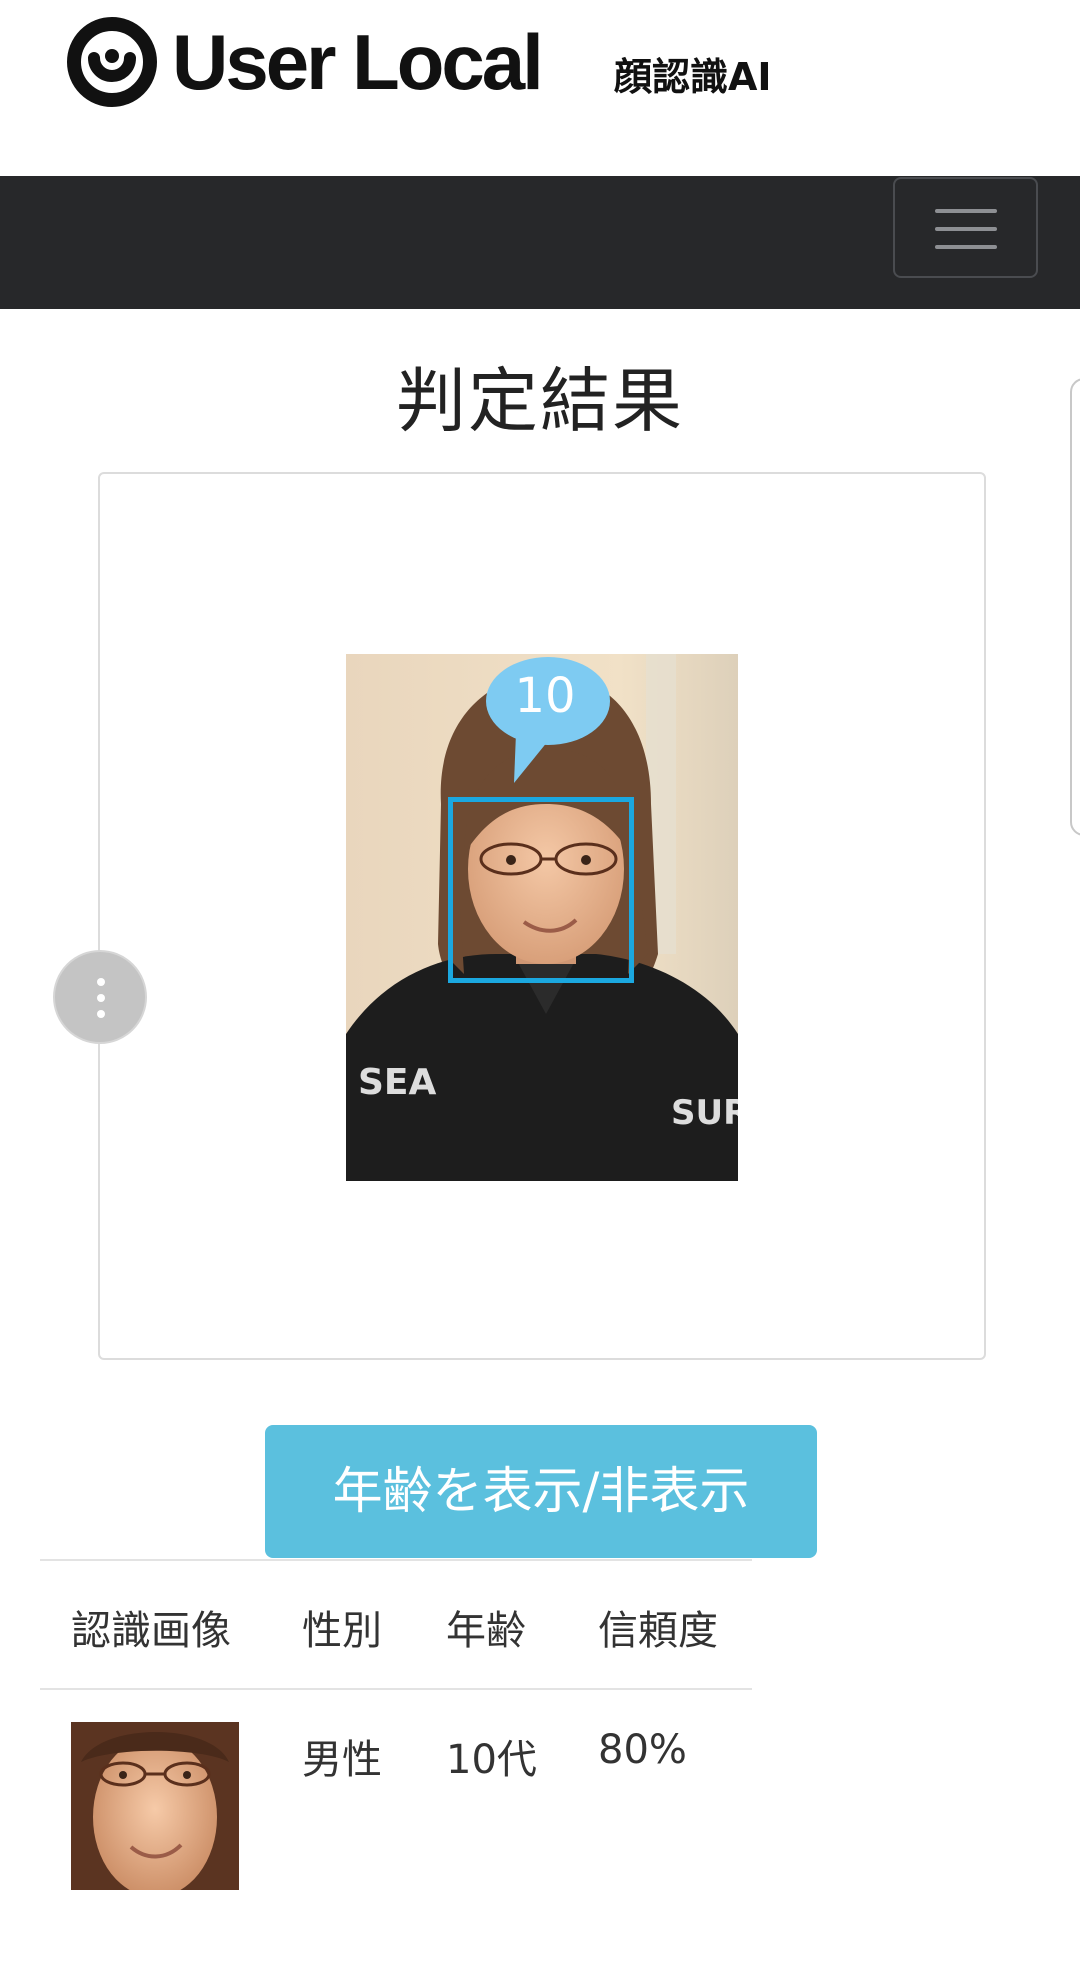  What do you see at coordinates (112, 62) in the screenshot?
I see `user-local-logo-icon` at bounding box center [112, 62].